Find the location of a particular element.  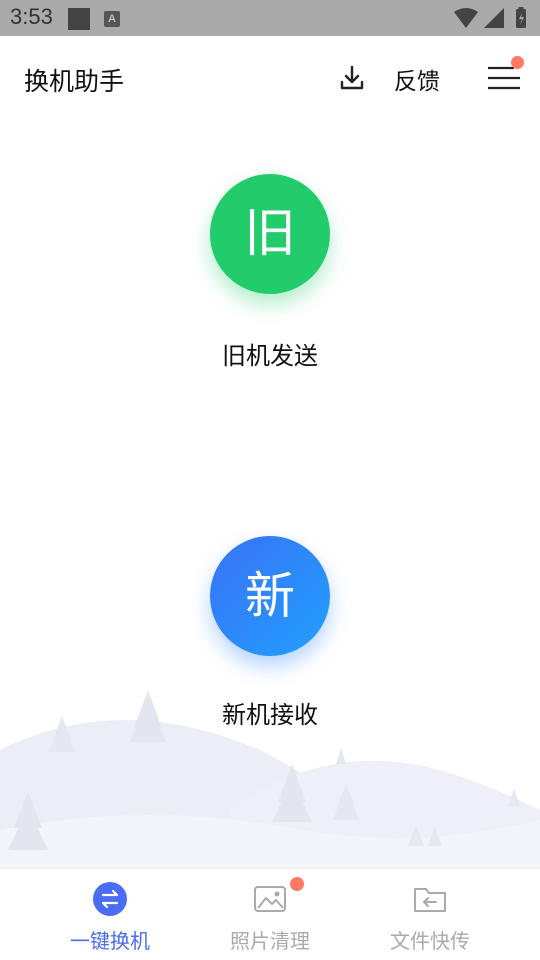

tab-one-click-switch: 一键换机 is located at coordinates (110, 914).